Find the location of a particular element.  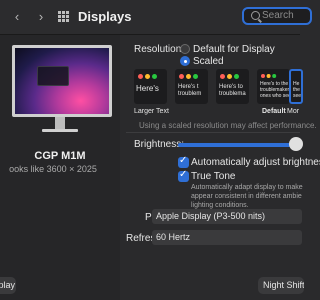

back-button: ‹ is located at coordinates (17, 17).